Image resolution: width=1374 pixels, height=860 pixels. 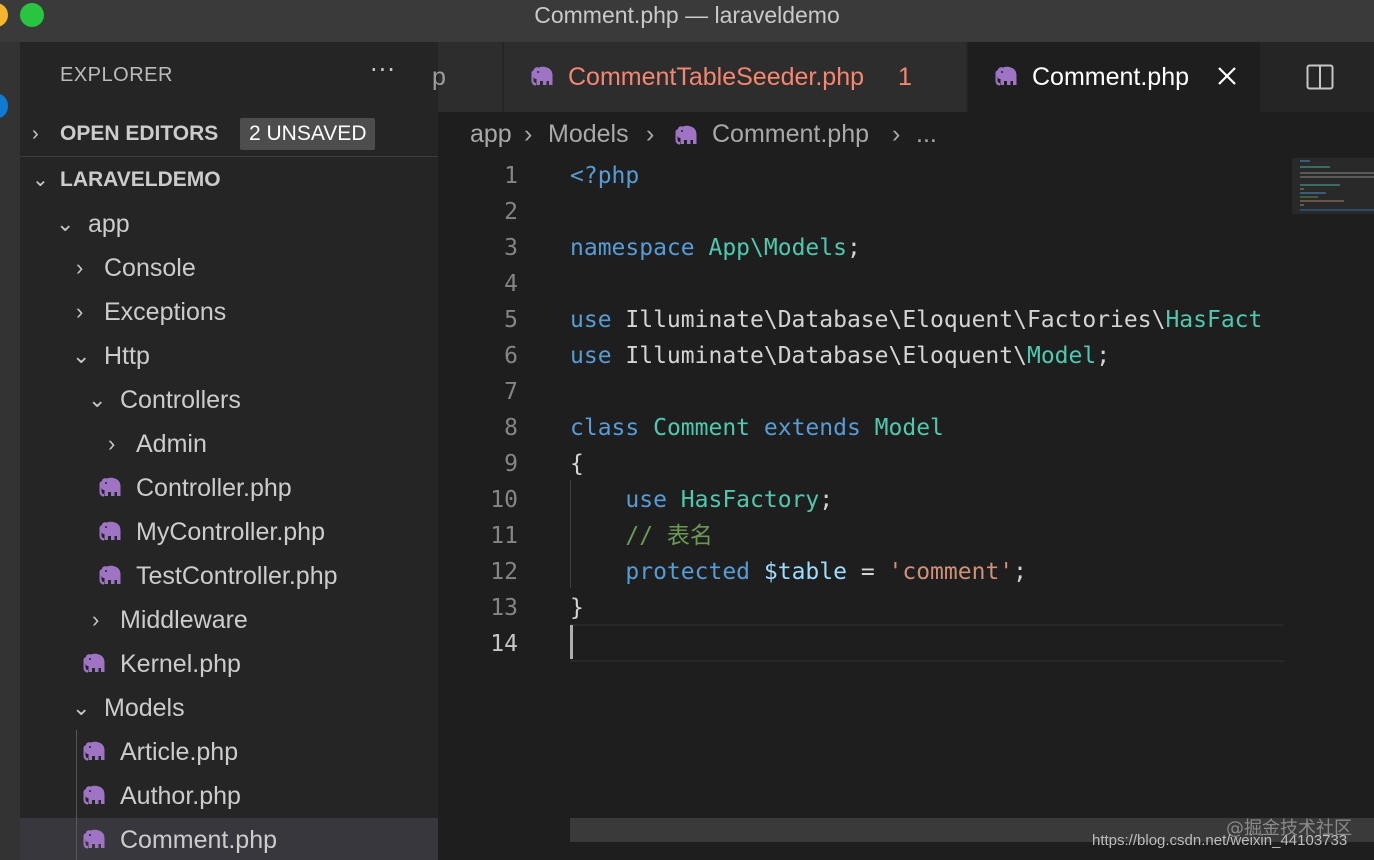 I want to click on tree-item-label: Article.php, so click(x=179, y=752).